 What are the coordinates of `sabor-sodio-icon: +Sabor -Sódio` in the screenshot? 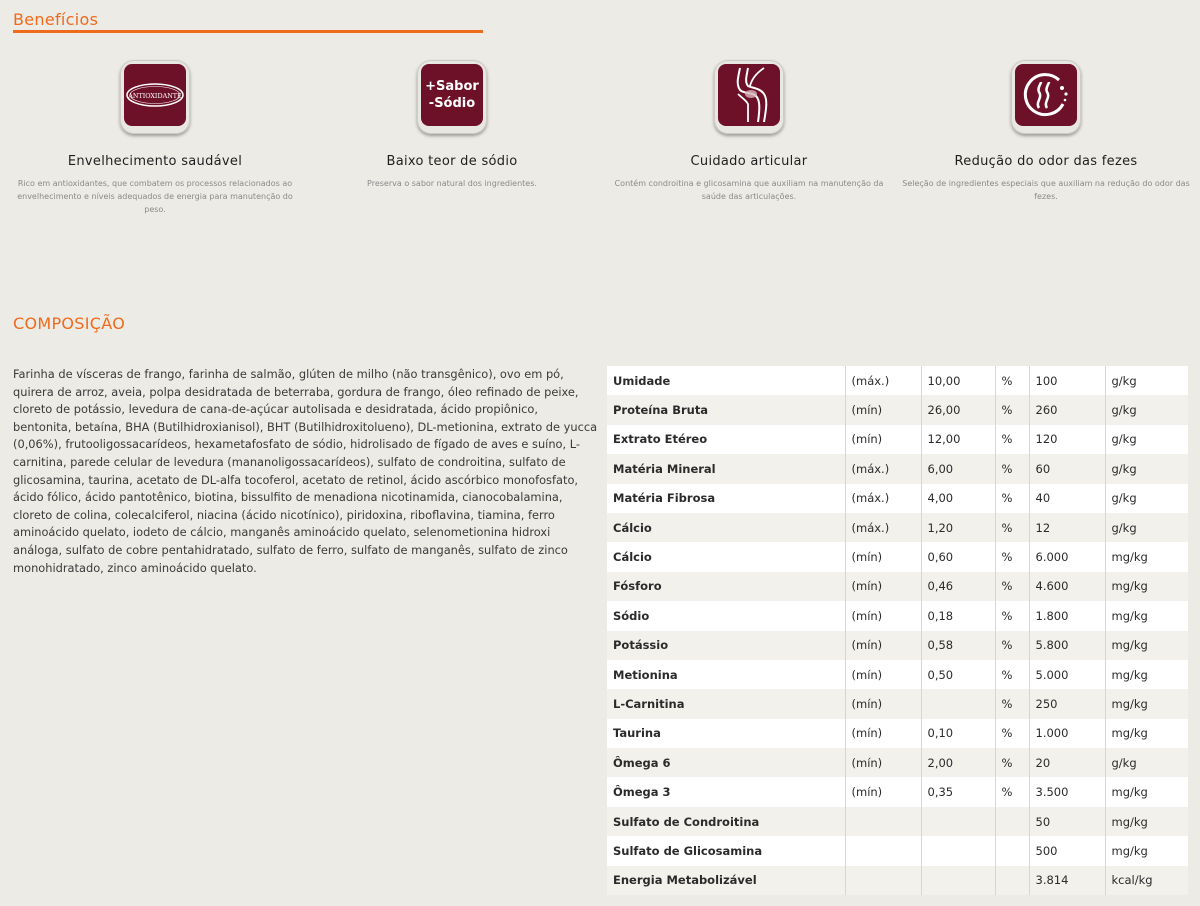 It's located at (452, 95).